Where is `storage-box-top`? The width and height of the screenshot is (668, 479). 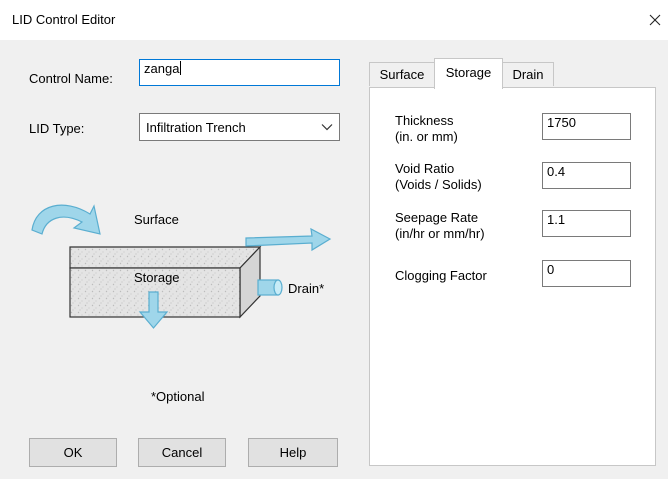
storage-box-top is located at coordinates (165, 257).